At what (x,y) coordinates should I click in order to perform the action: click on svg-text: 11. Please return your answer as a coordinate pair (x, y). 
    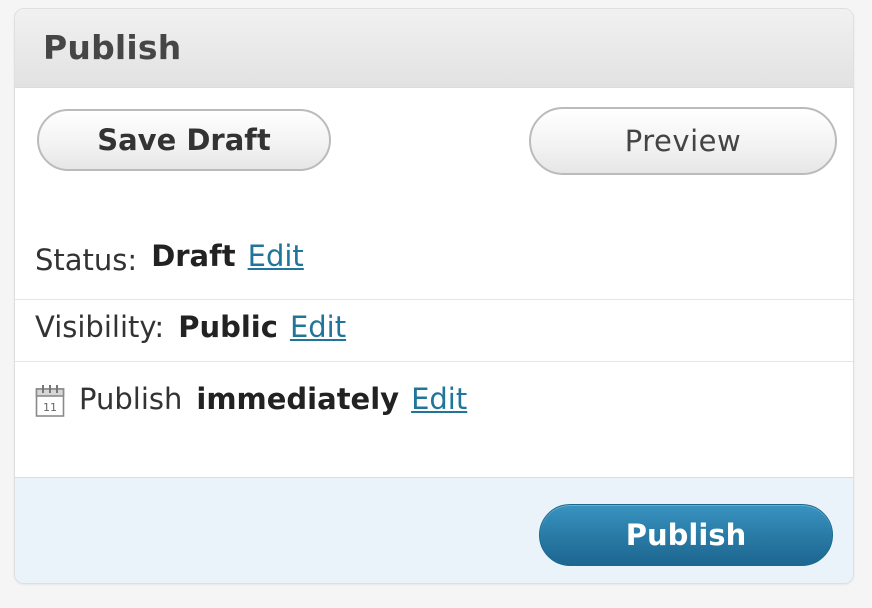
    Looking at the image, I should click on (50, 407).